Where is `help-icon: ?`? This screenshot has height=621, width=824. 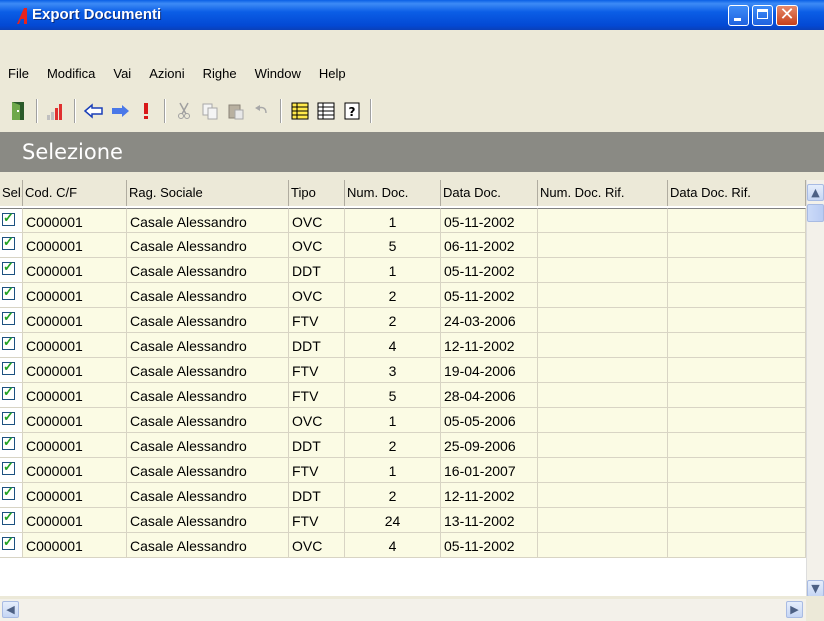
help-icon: ? is located at coordinates (352, 111).